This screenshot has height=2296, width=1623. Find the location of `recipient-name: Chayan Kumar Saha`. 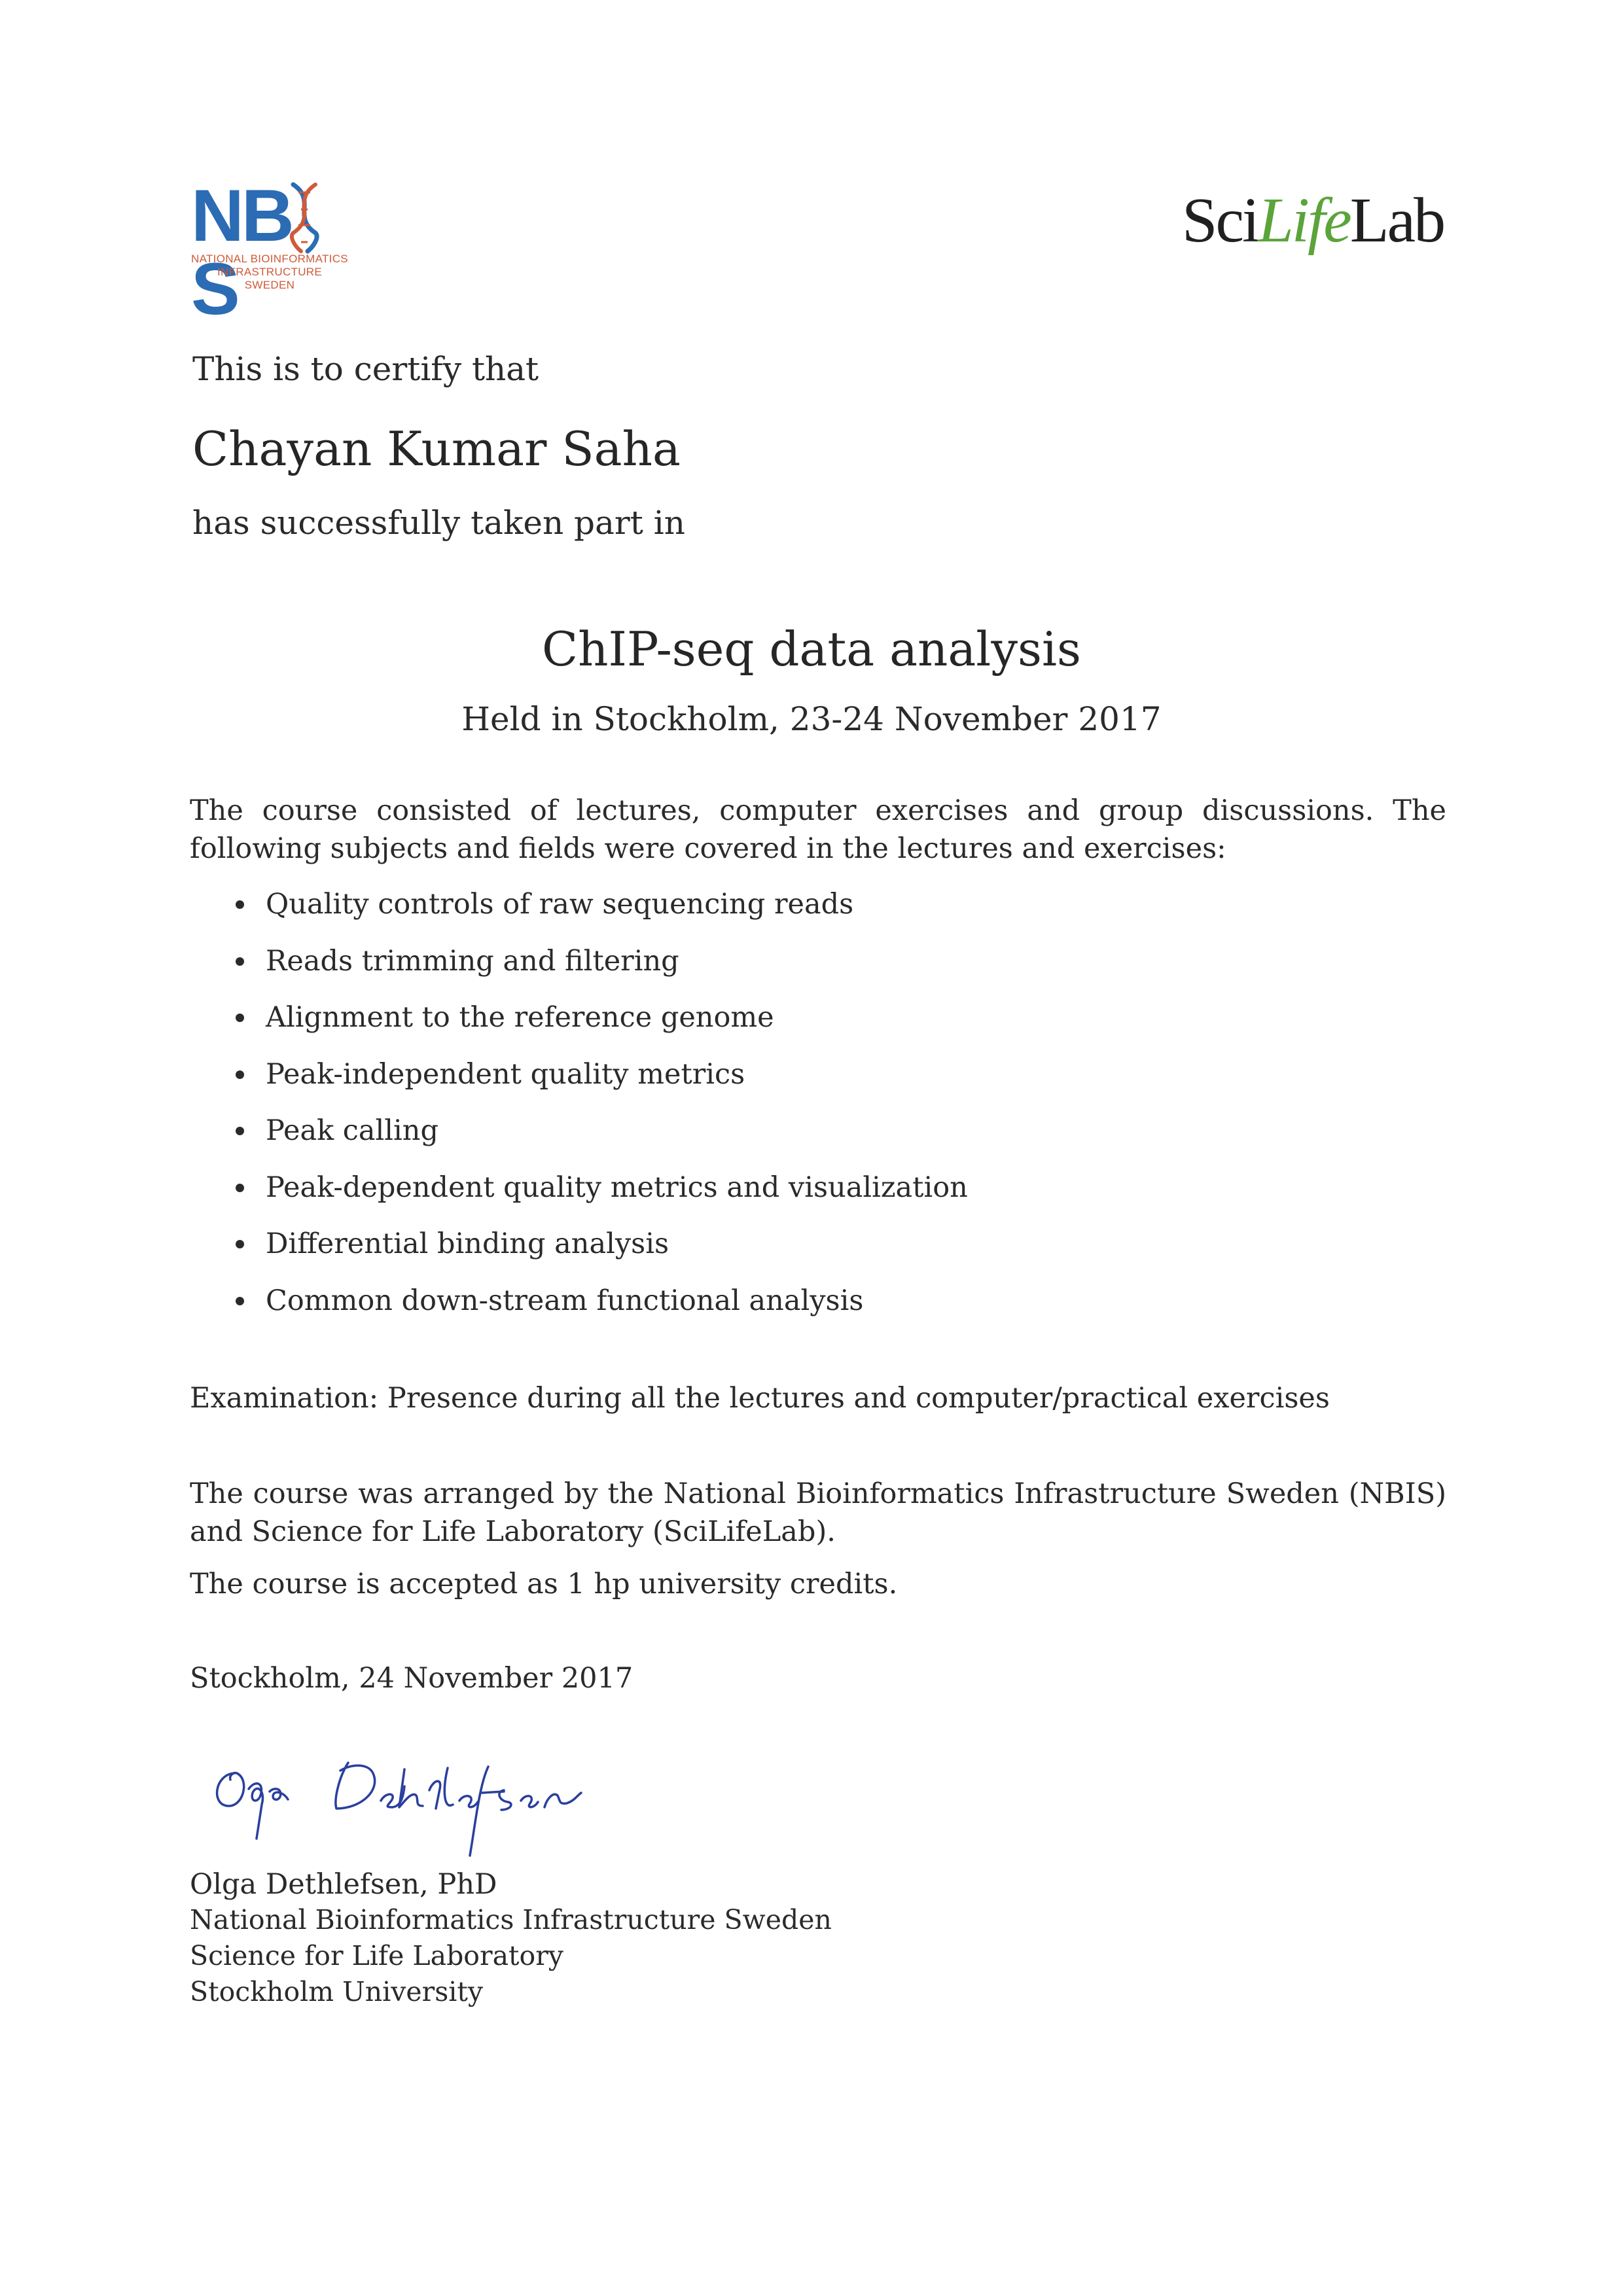

recipient-name: Chayan Kumar Saha is located at coordinates (436, 448).